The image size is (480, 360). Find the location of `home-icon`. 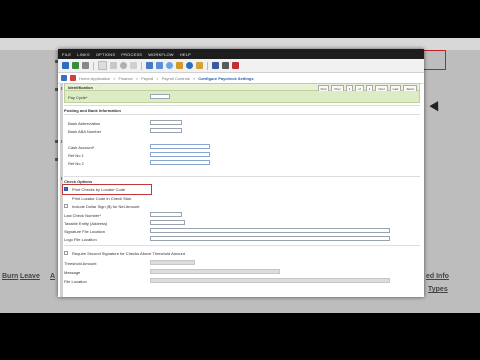

home-icon is located at coordinates (64, 78).